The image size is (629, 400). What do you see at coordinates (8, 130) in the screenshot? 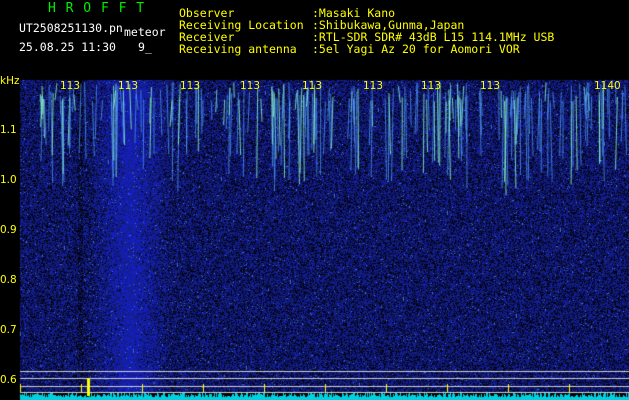
I see `y-tick-label: 1.1` at bounding box center [8, 130].